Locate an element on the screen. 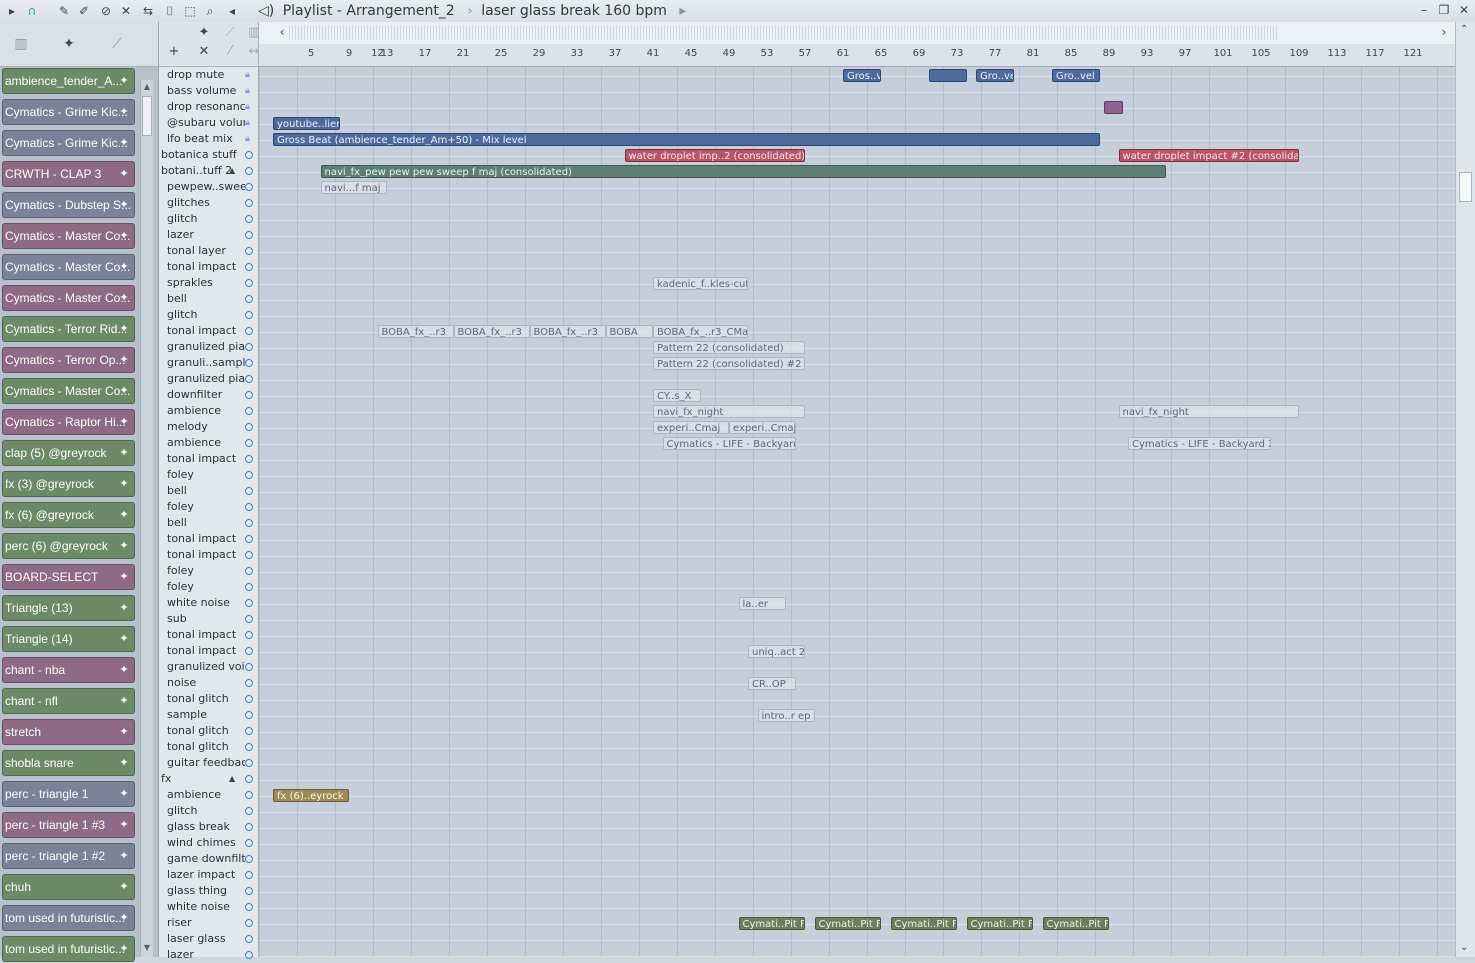 The height and width of the screenshot is (963, 1475). picker-clip: CRWTH - CLAP 3 ✦ is located at coordinates (68, 174).